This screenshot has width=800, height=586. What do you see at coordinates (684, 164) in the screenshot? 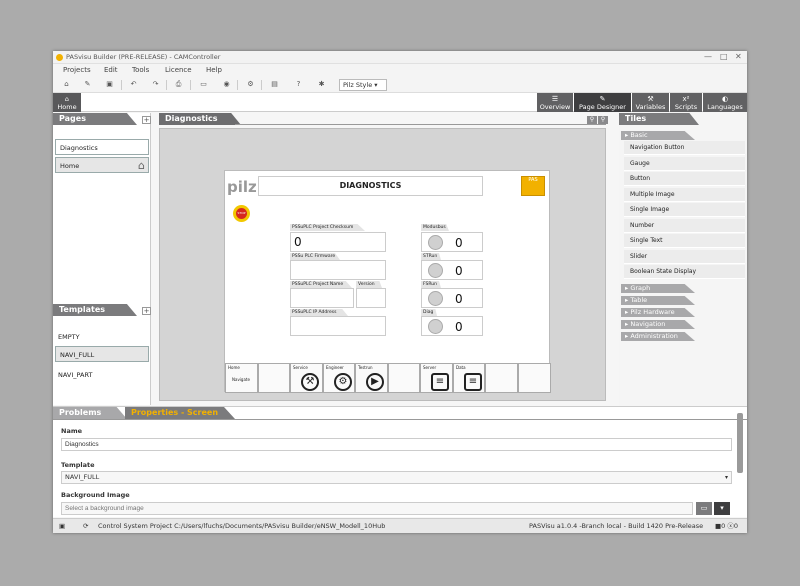
I see `tile-gauge: Gauge` at bounding box center [684, 164].